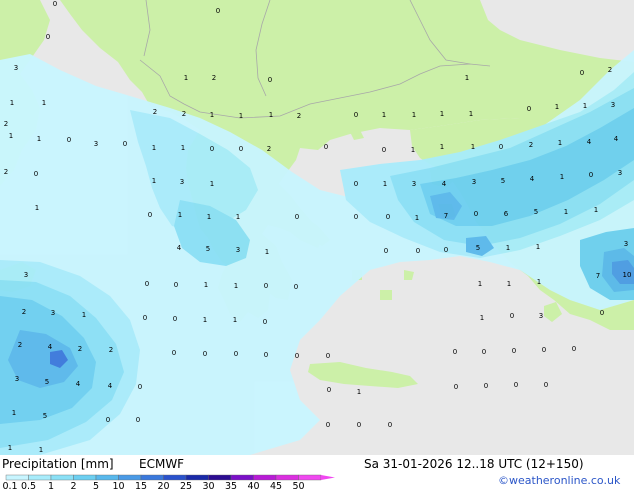  What do you see at coordinates (73, 485) in the screenshot?
I see `legend-tick-label: 2` at bounding box center [73, 485].